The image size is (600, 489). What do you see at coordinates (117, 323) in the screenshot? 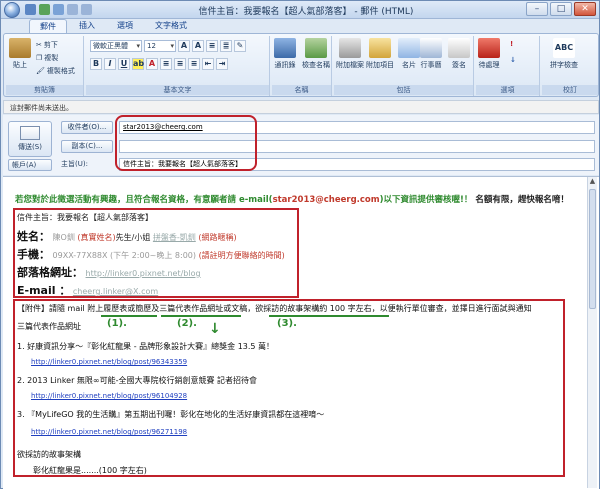
I see `mark-1: (1).` at bounding box center [117, 323].